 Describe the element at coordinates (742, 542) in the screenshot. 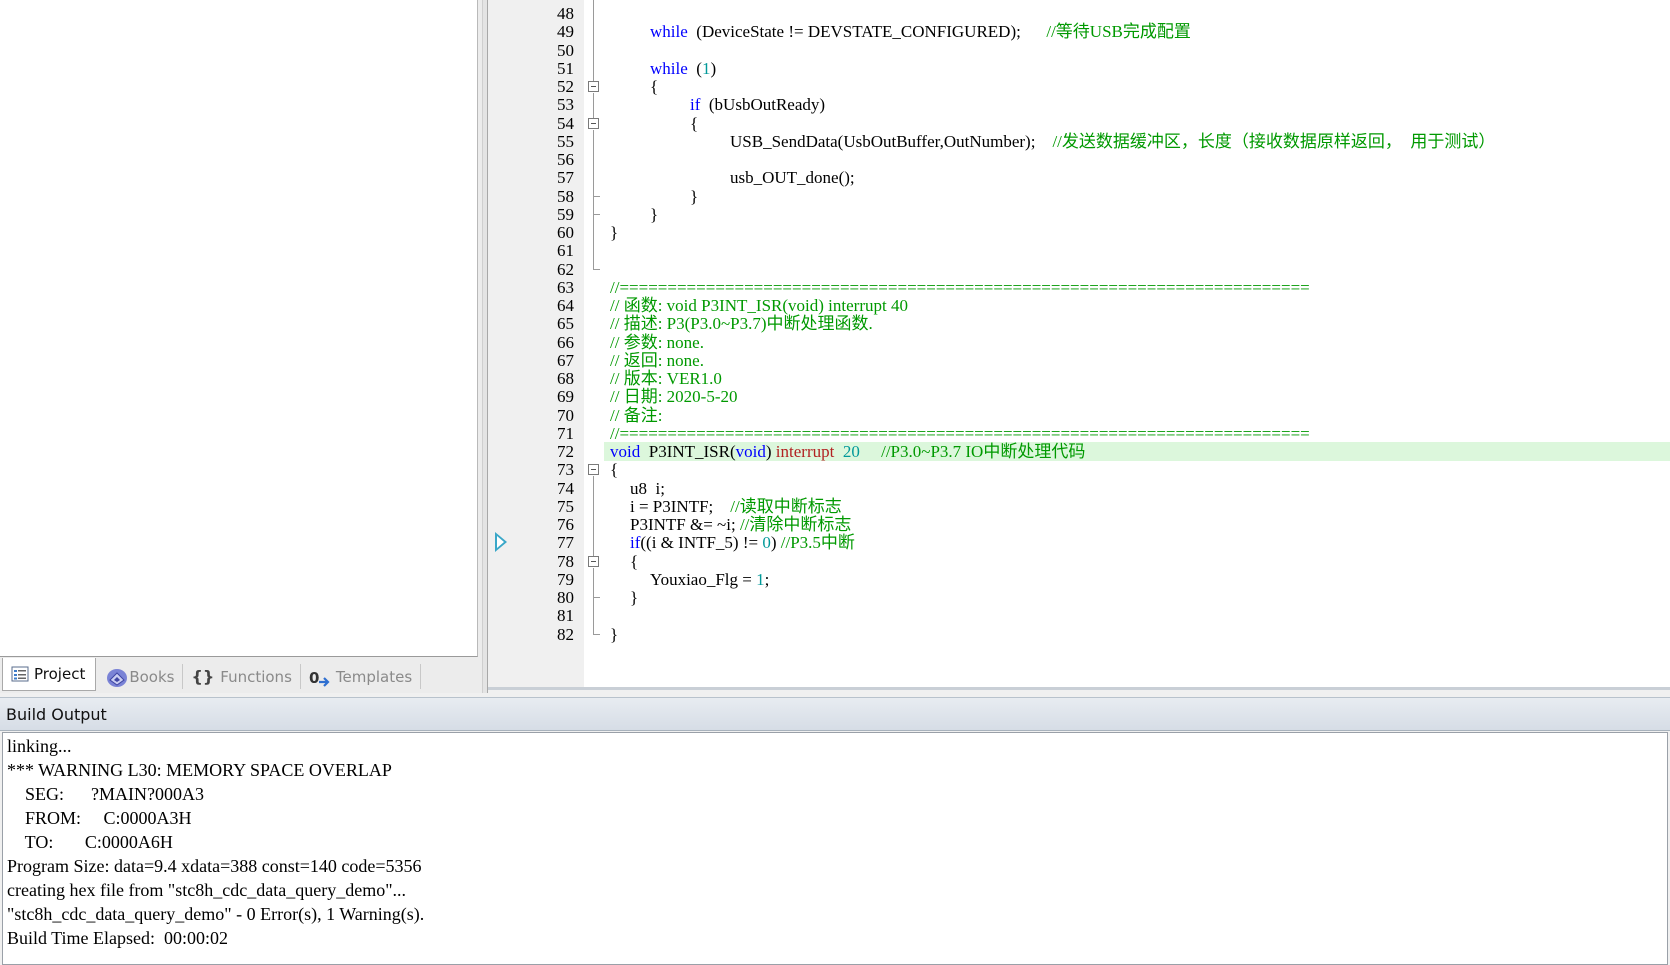

I see `code-line: if((i & INTF_5) != 0) //P3.5中断` at that location.